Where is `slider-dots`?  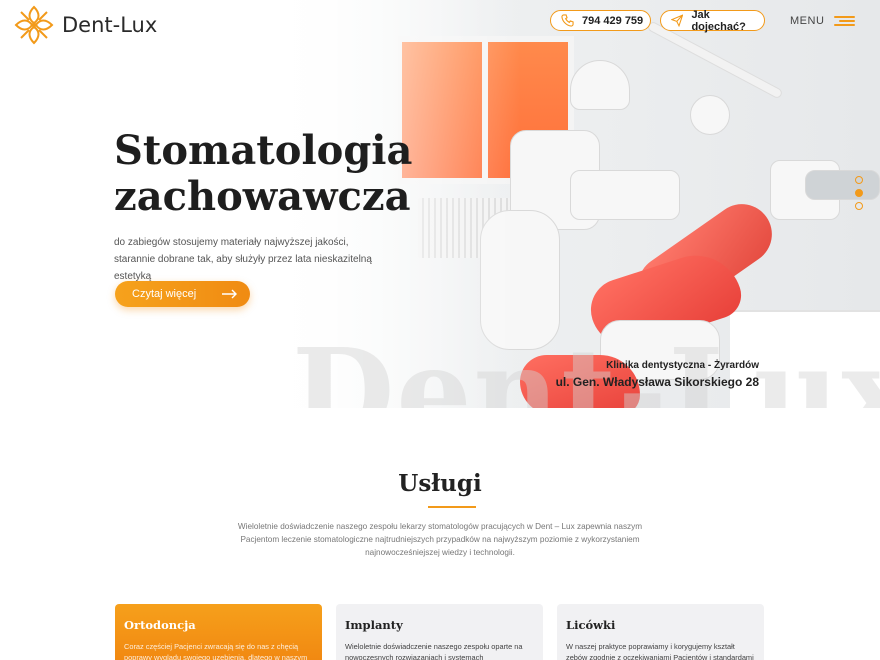
slider-dots is located at coordinates (859, 195).